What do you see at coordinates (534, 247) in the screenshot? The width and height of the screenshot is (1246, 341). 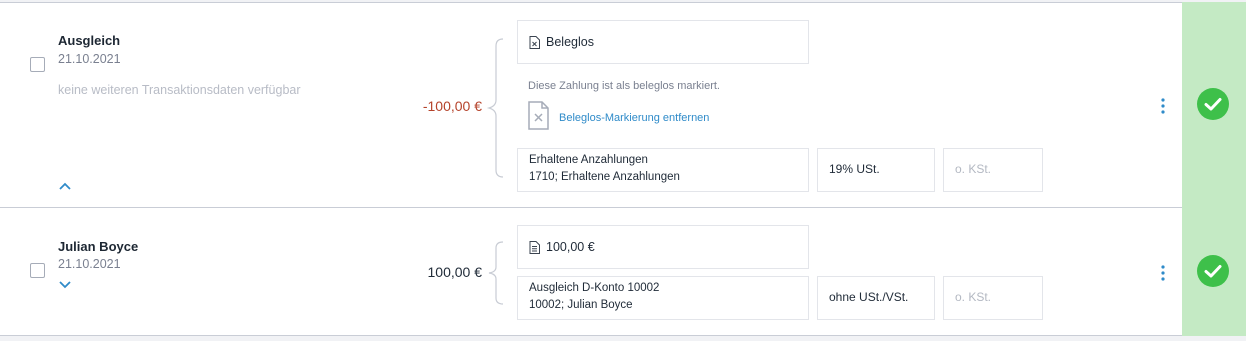 I see `receipt-icon` at bounding box center [534, 247].